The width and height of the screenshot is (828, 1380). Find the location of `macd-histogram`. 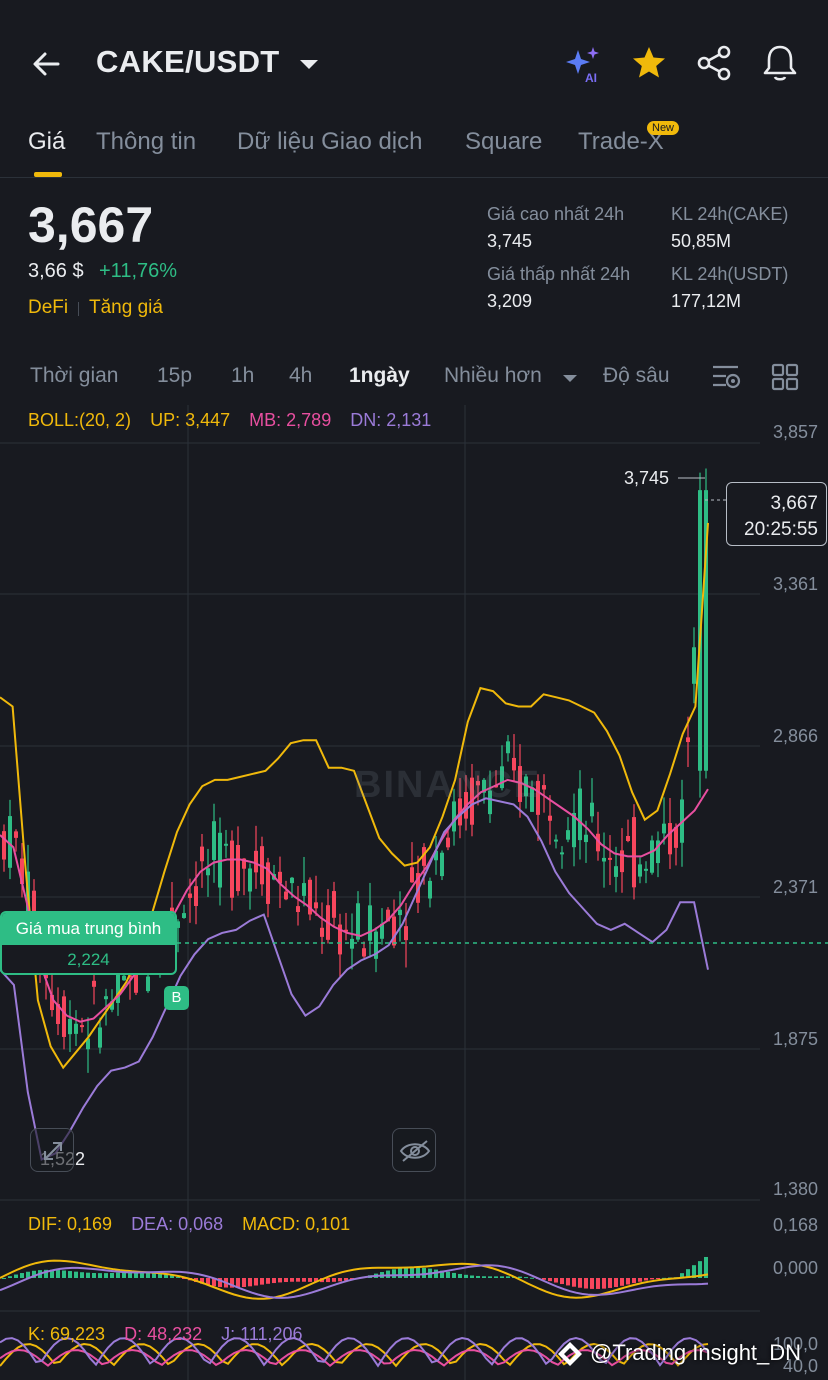

macd-histogram is located at coordinates (355, 1272).